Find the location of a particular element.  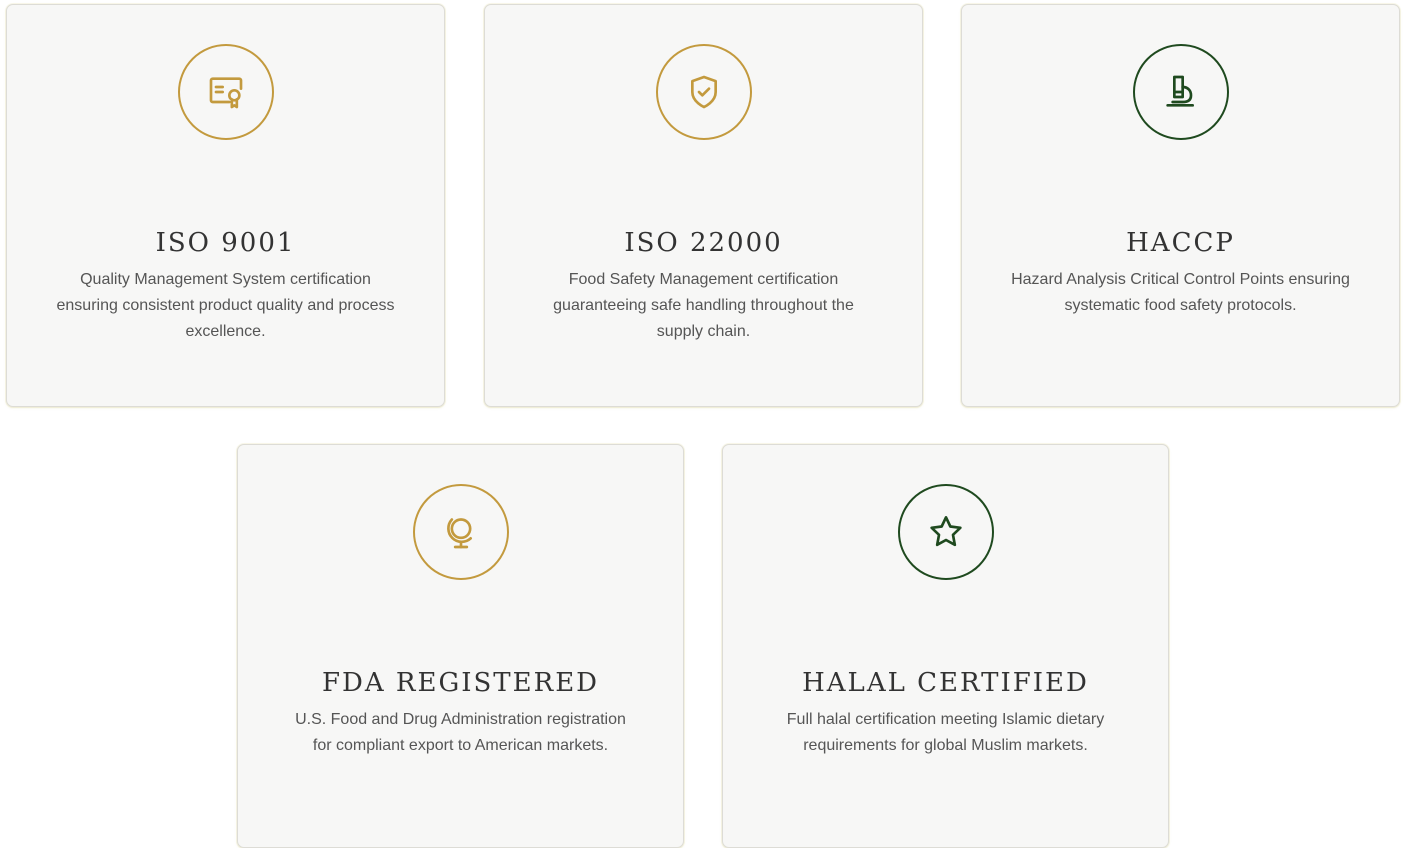

certificate-icon-badge is located at coordinates (225, 92).